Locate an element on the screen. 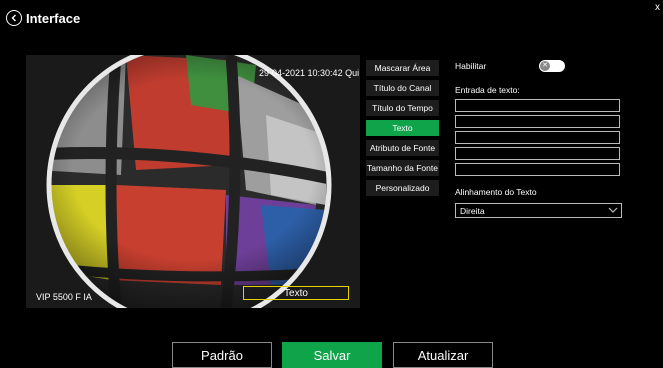 This screenshot has width=663, height=368. menu-item-texto: Texto is located at coordinates (402, 128).